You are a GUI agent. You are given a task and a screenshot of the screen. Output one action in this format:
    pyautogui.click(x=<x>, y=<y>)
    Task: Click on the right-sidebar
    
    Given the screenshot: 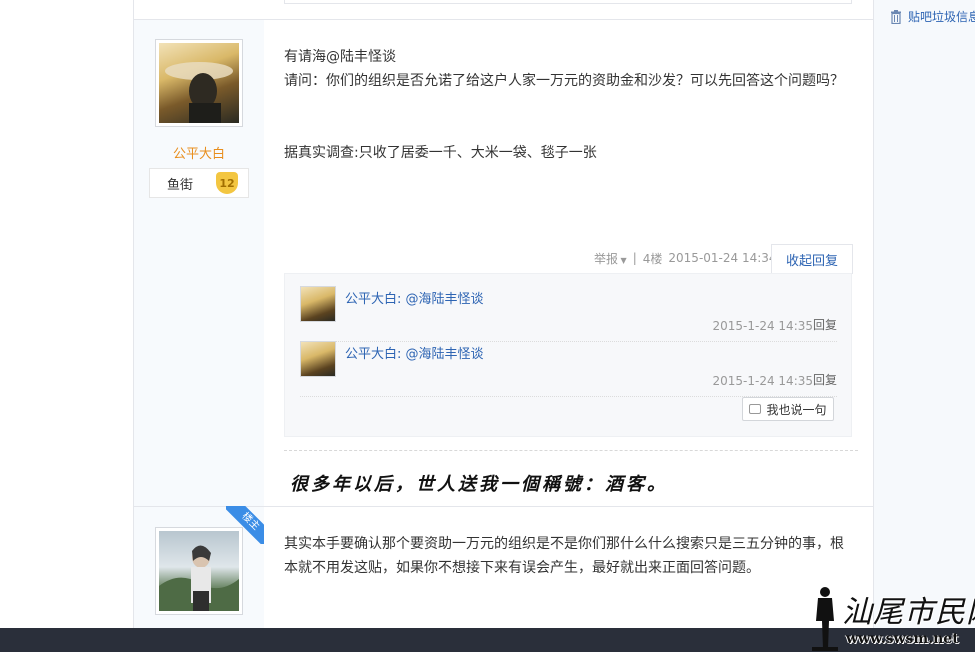 What is the action you would take?
    pyautogui.click(x=924, y=314)
    